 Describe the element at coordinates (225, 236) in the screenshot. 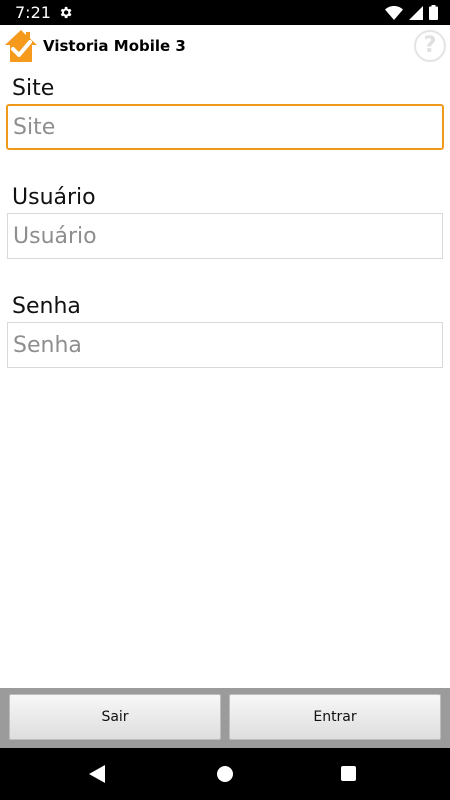

I see `user-input` at that location.